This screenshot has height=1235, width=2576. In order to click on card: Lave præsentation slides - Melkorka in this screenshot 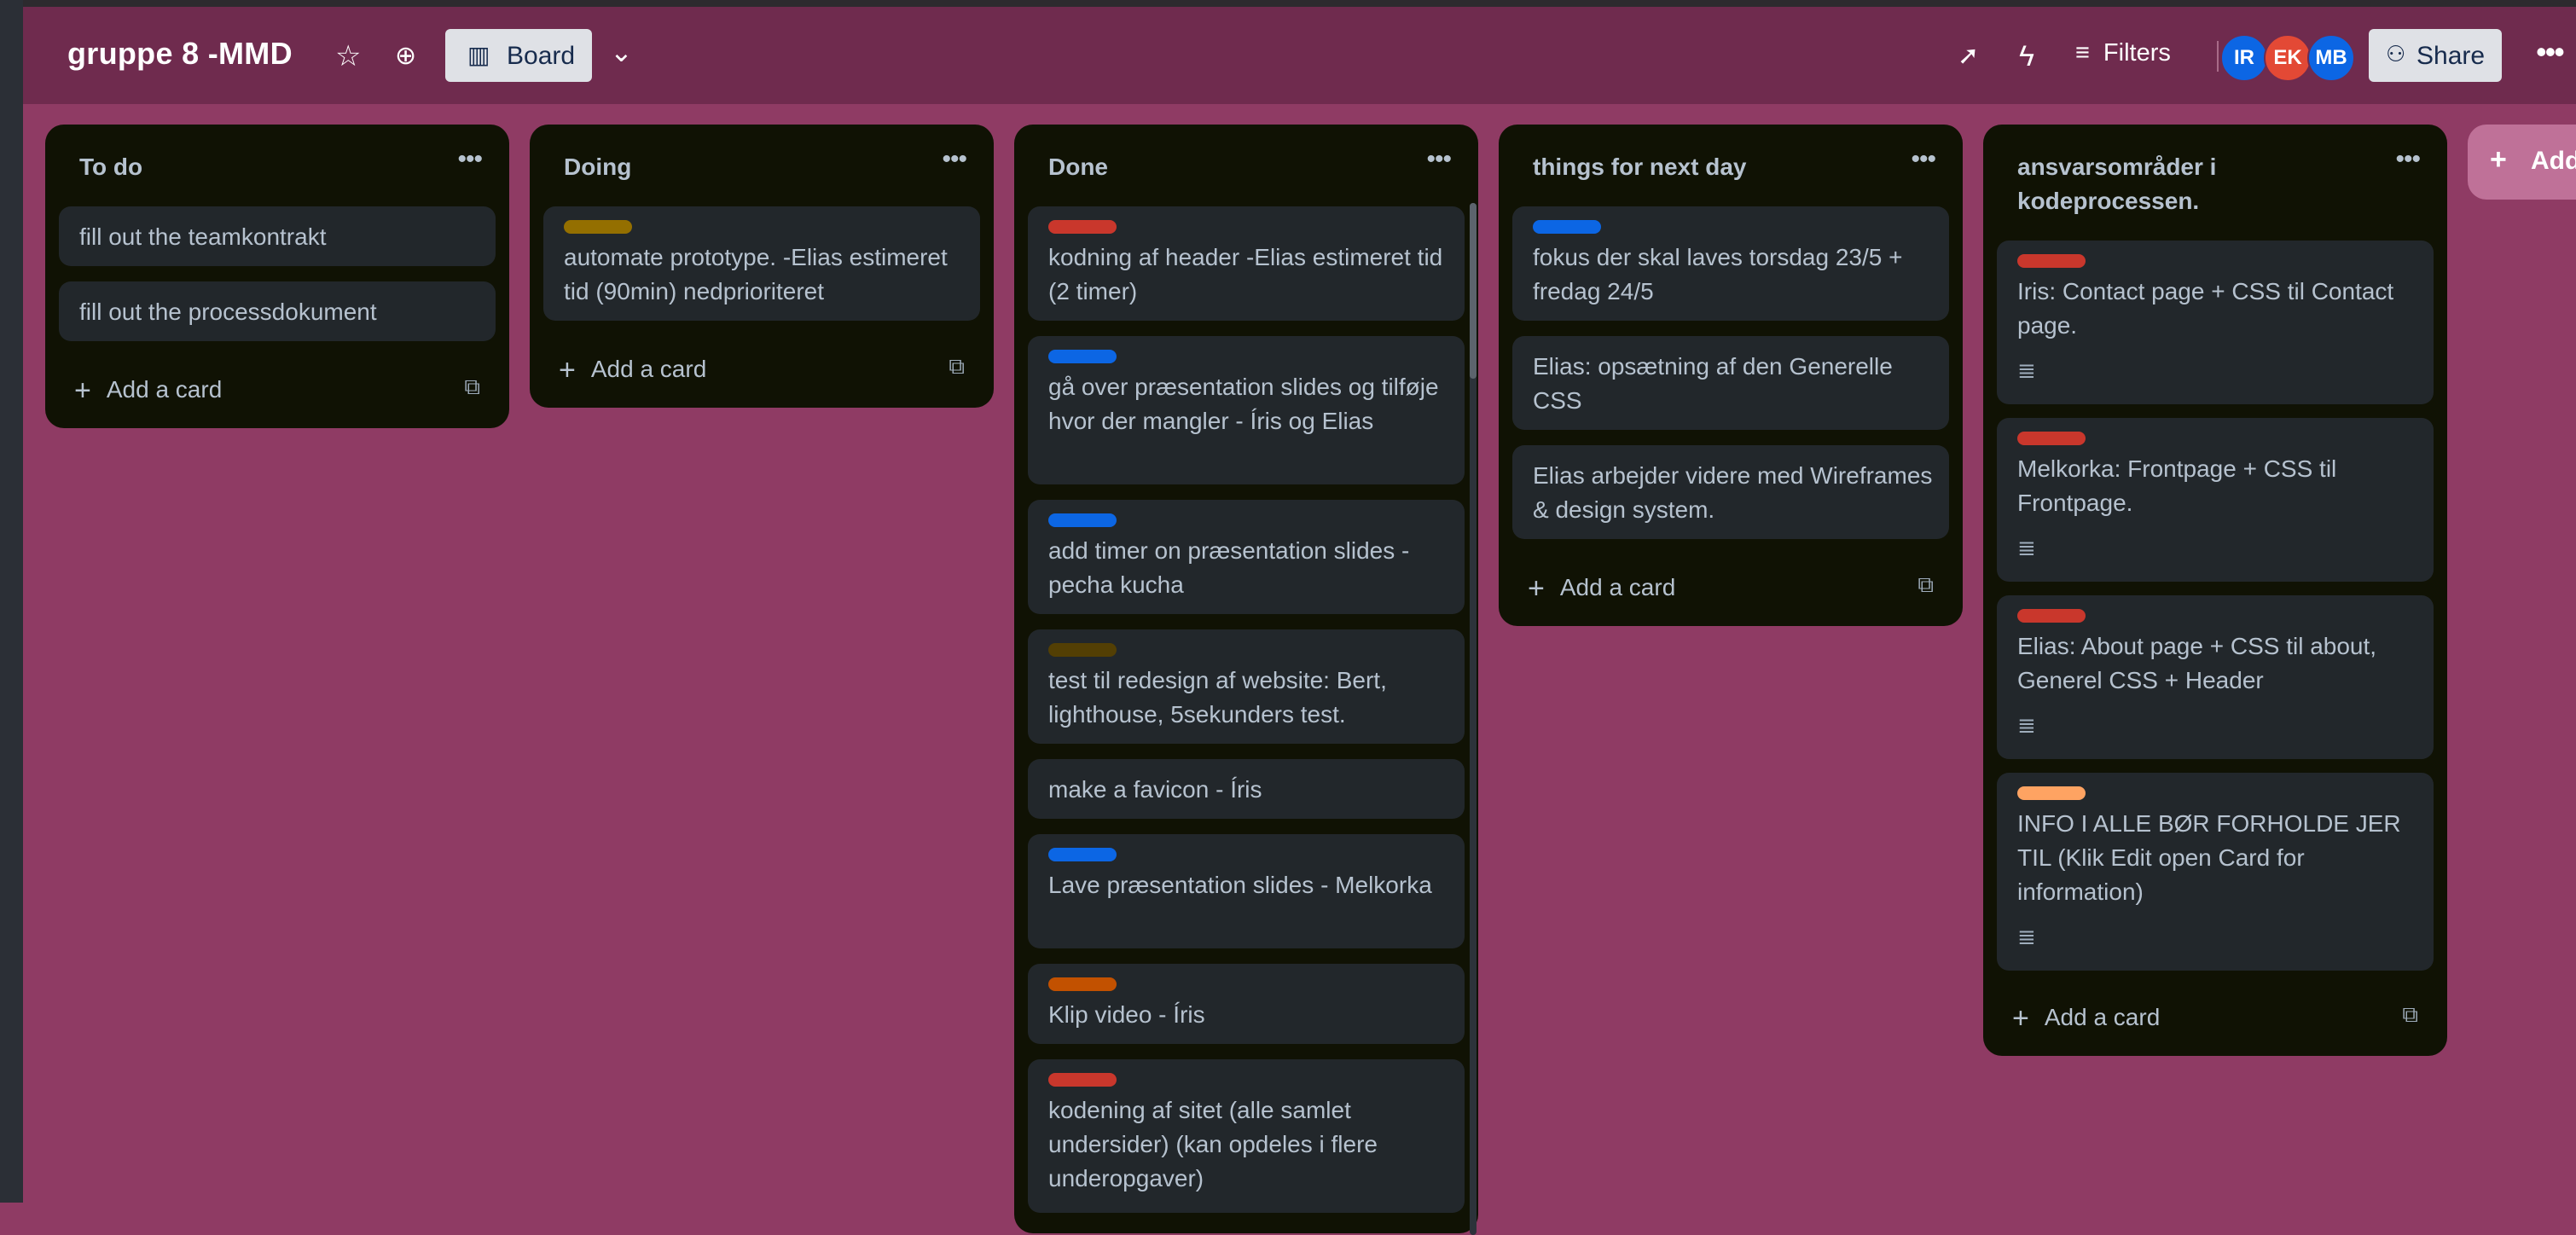, I will do `click(1246, 891)`.